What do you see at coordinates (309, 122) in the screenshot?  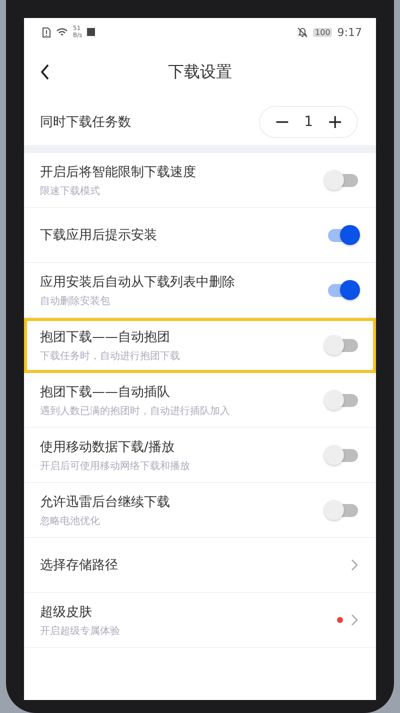 I see `stepper-value: 1` at bounding box center [309, 122].